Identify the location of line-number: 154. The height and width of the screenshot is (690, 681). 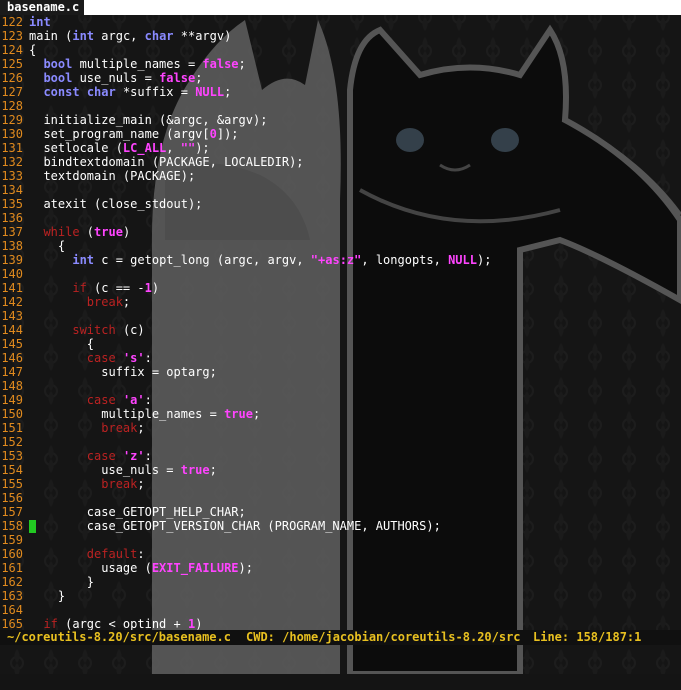
(12, 470).